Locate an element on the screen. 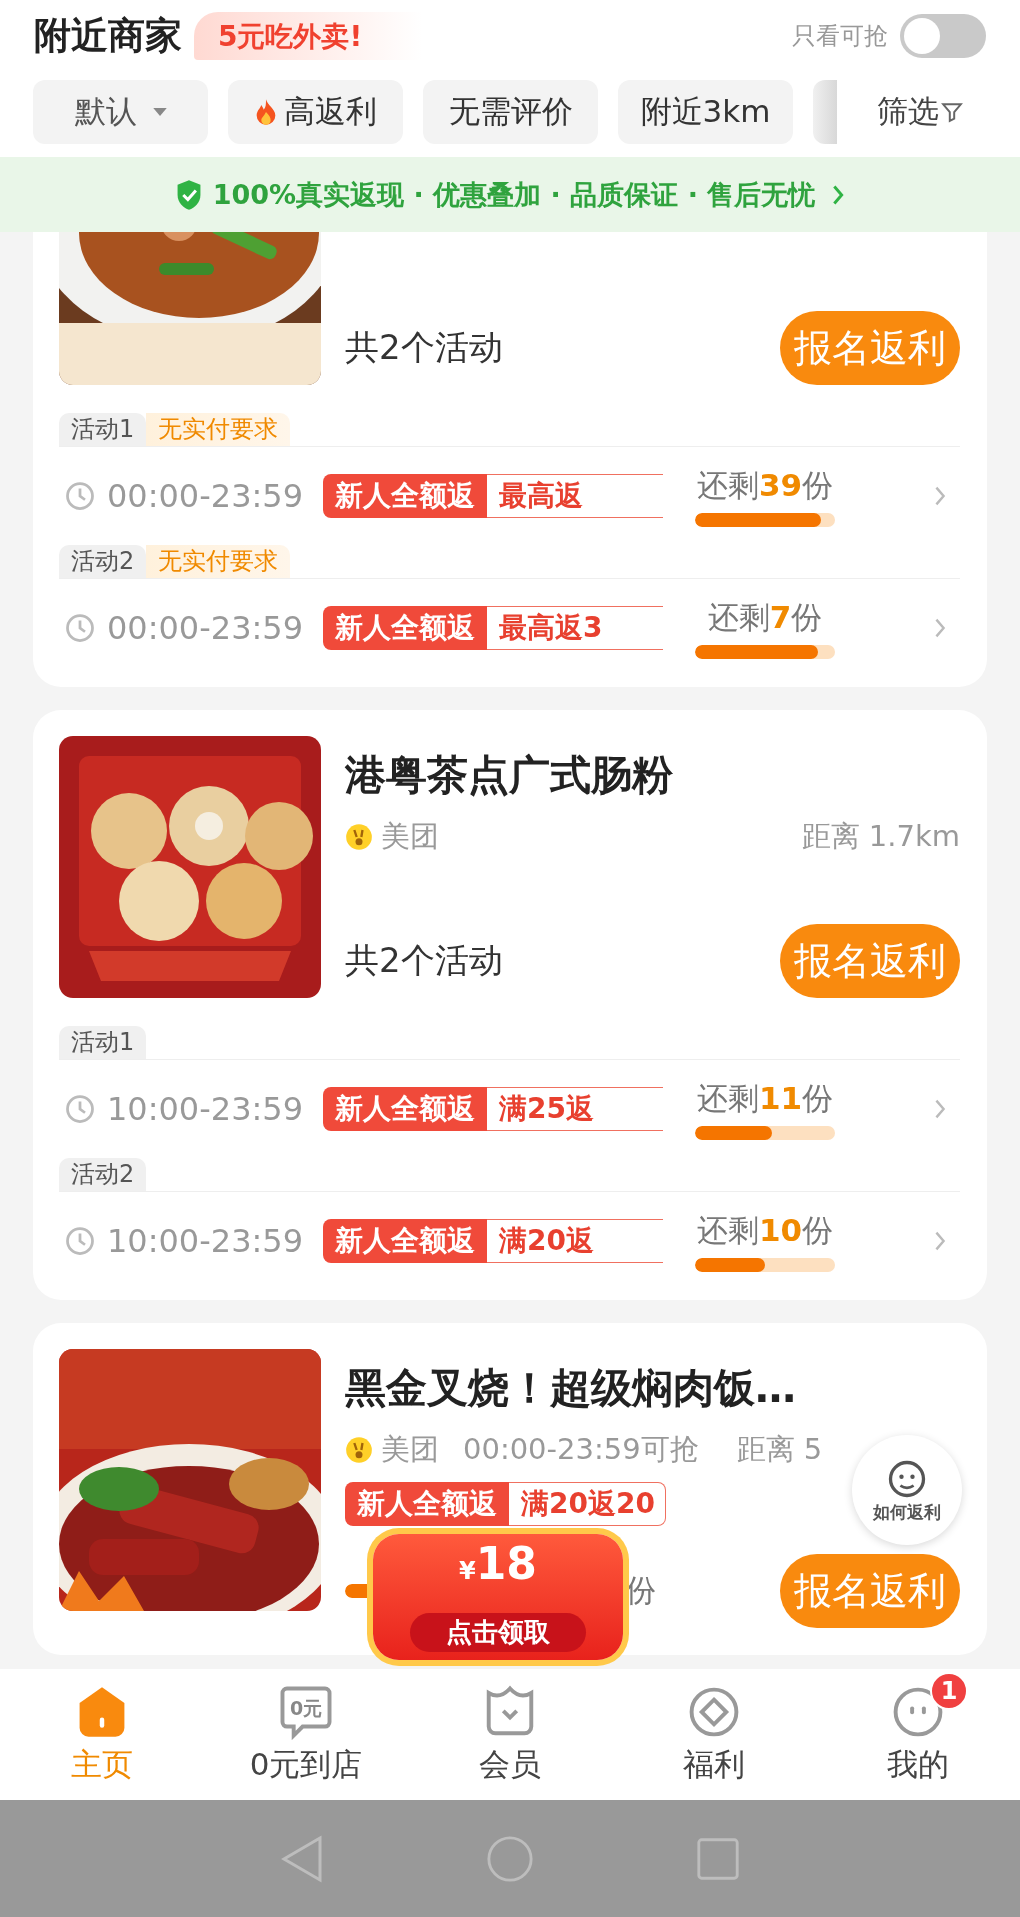 The image size is (1020, 1917). offer-text: 最高返 is located at coordinates (575, 496).